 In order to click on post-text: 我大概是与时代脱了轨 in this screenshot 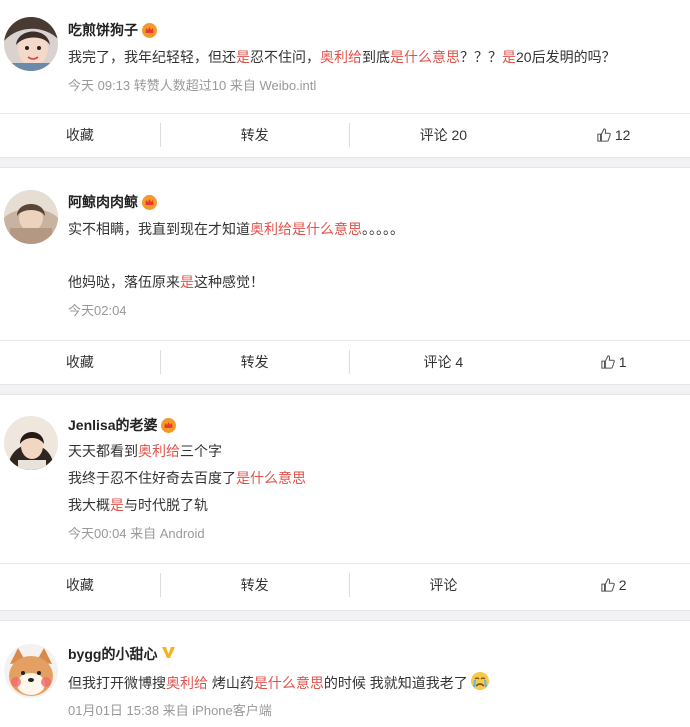, I will do `click(138, 505)`.